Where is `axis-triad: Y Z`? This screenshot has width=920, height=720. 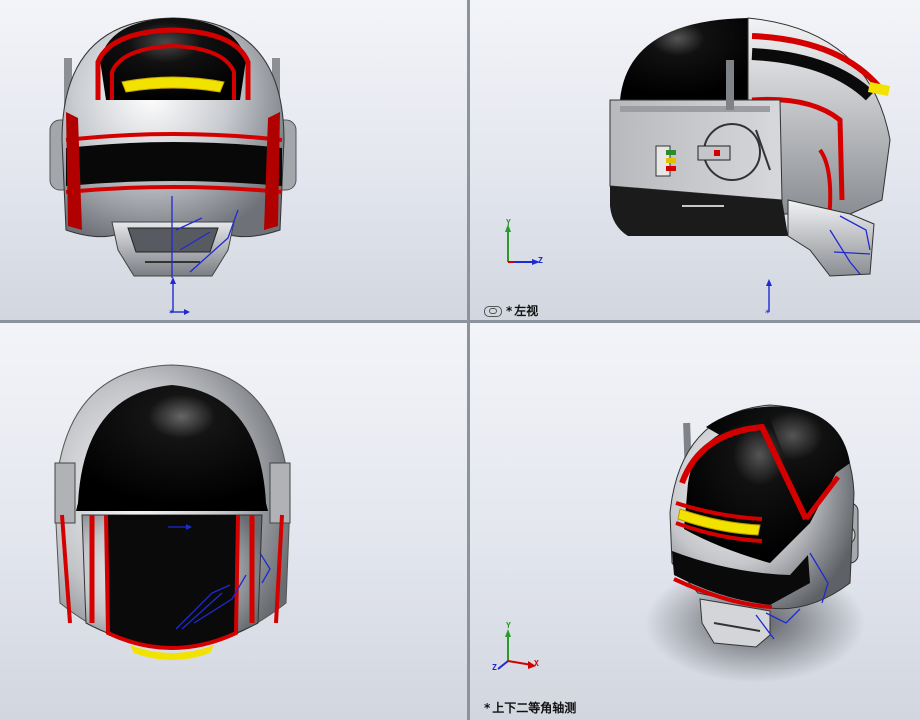
axis-triad: Y Z is located at coordinates (523, 243).